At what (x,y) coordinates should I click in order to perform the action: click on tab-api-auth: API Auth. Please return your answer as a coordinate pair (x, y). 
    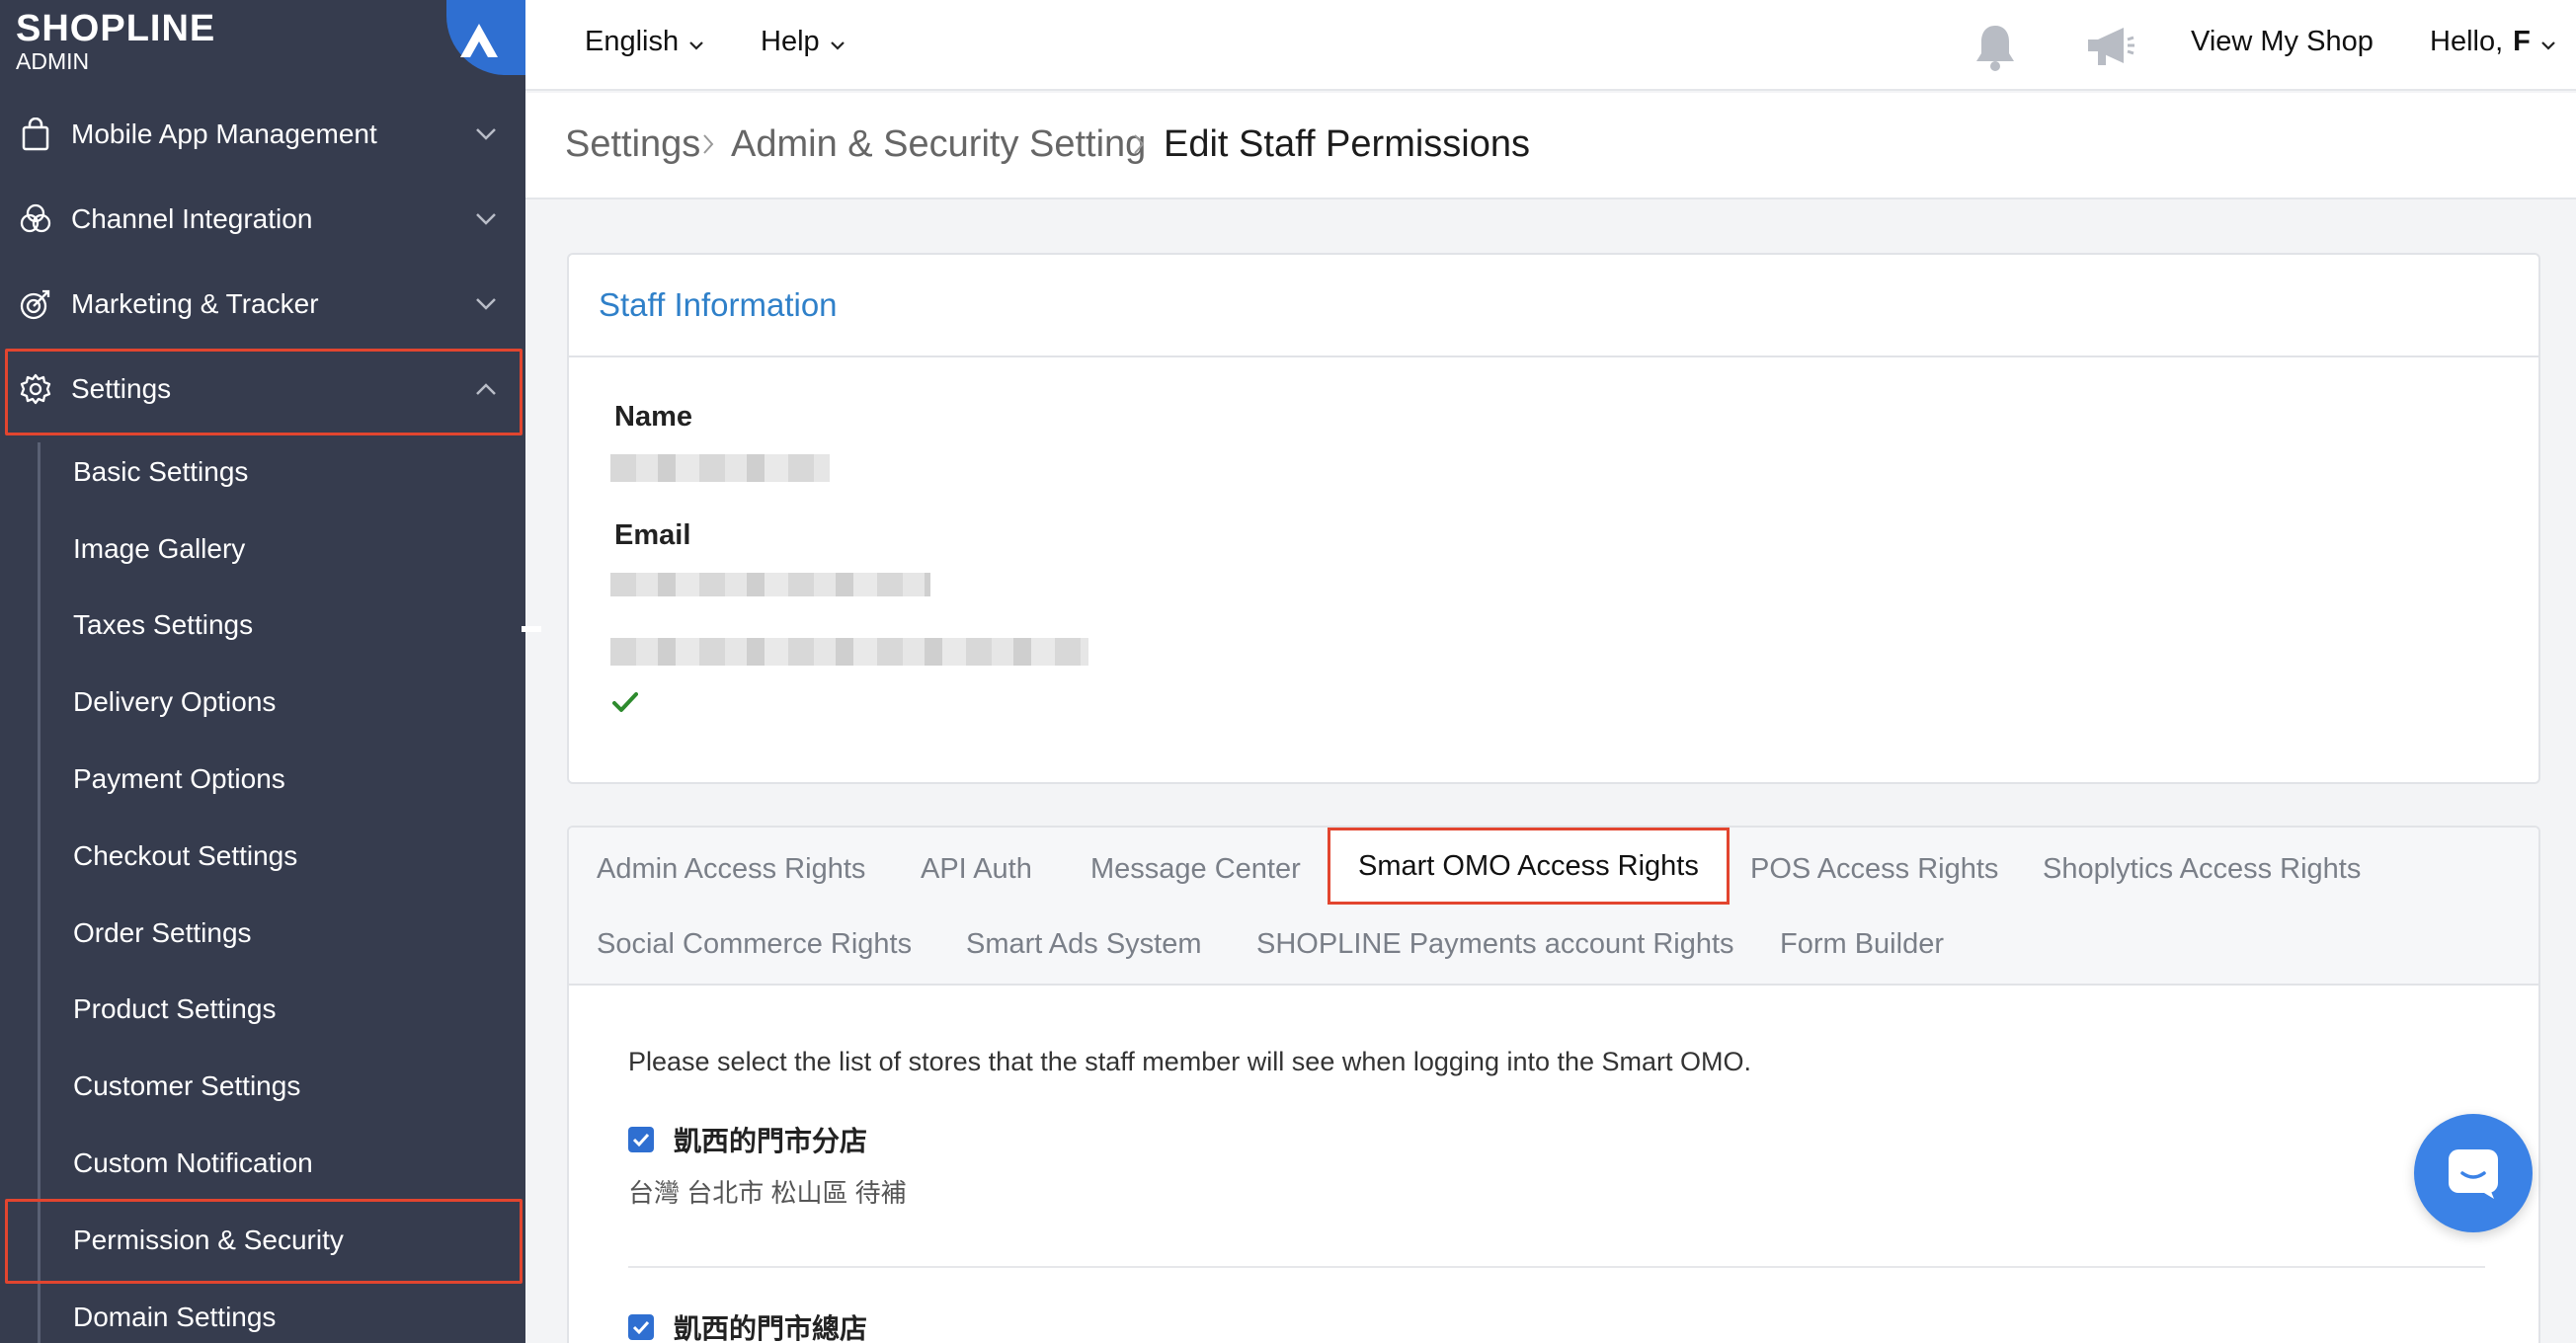
    Looking at the image, I should click on (976, 869).